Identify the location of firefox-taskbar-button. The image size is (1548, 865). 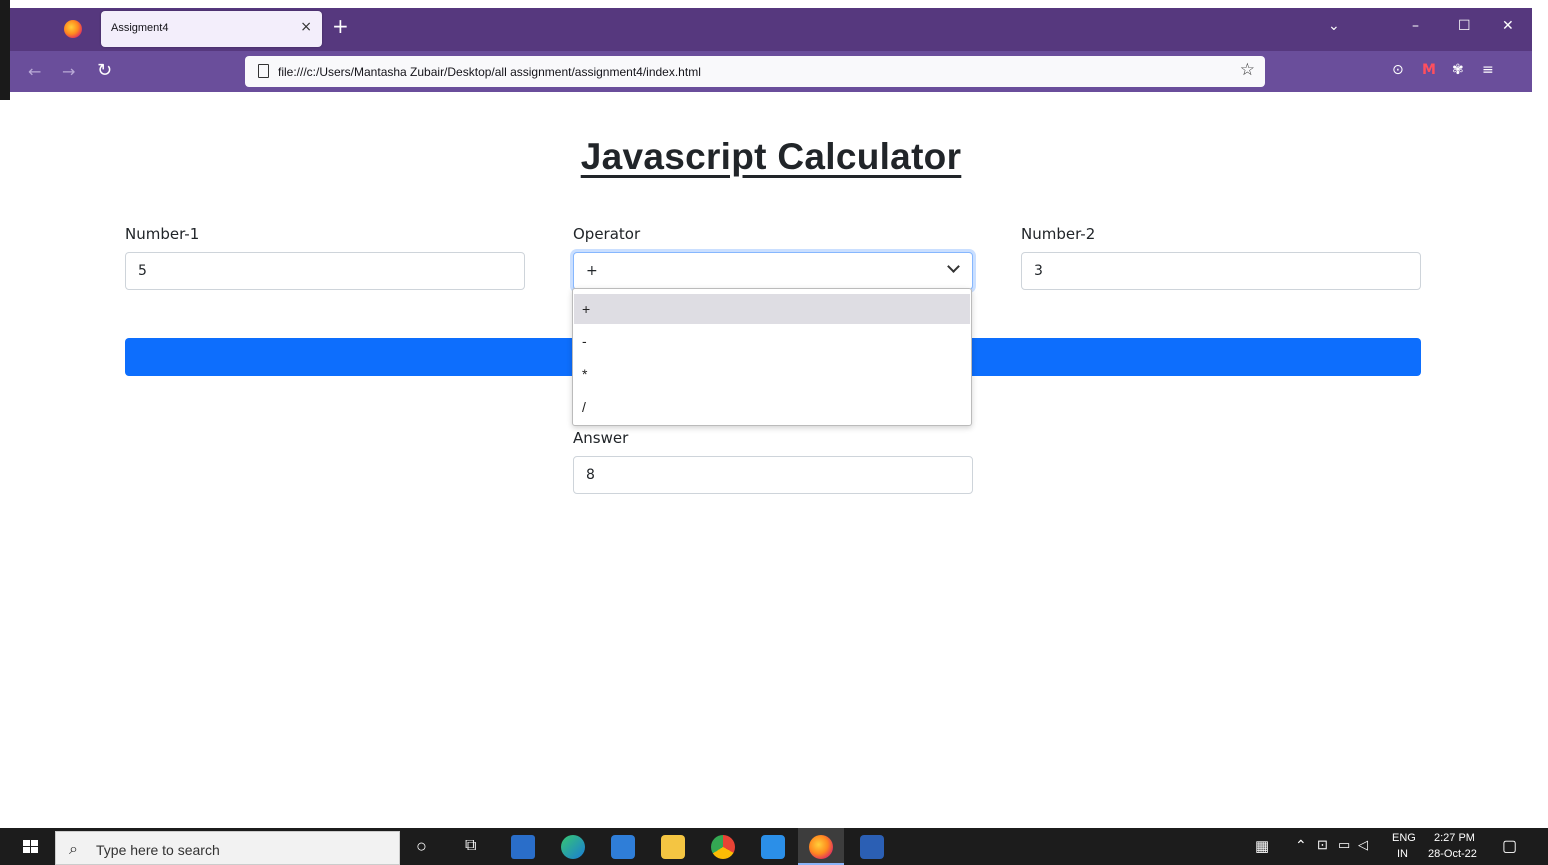
(821, 846).